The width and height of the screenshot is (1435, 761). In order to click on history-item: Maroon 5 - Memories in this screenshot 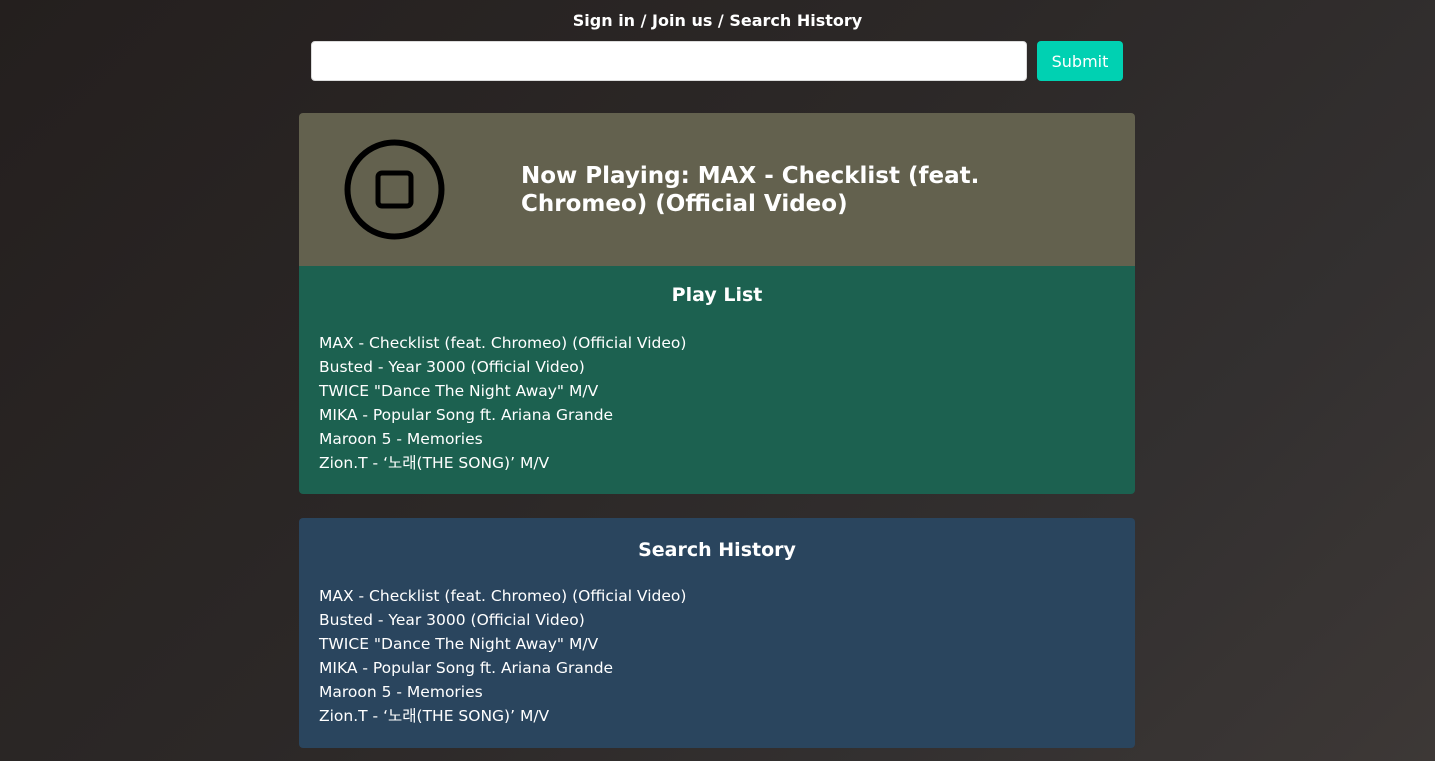, I will do `click(502, 692)`.